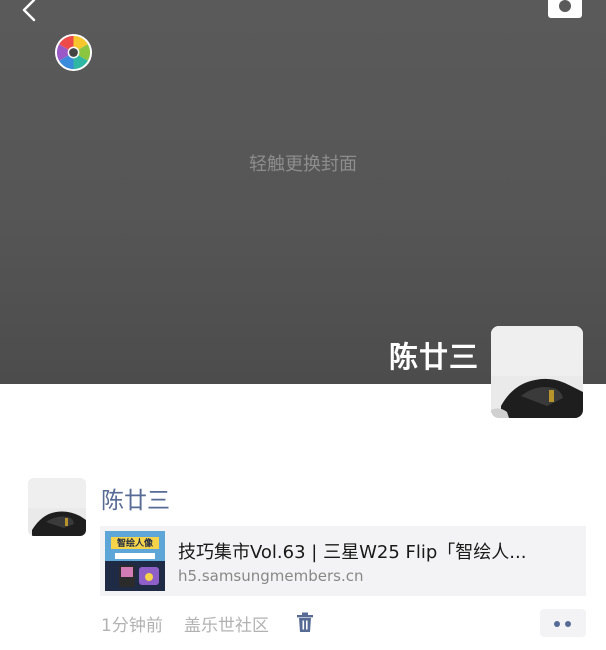  I want to click on camera-icon, so click(565, 11).